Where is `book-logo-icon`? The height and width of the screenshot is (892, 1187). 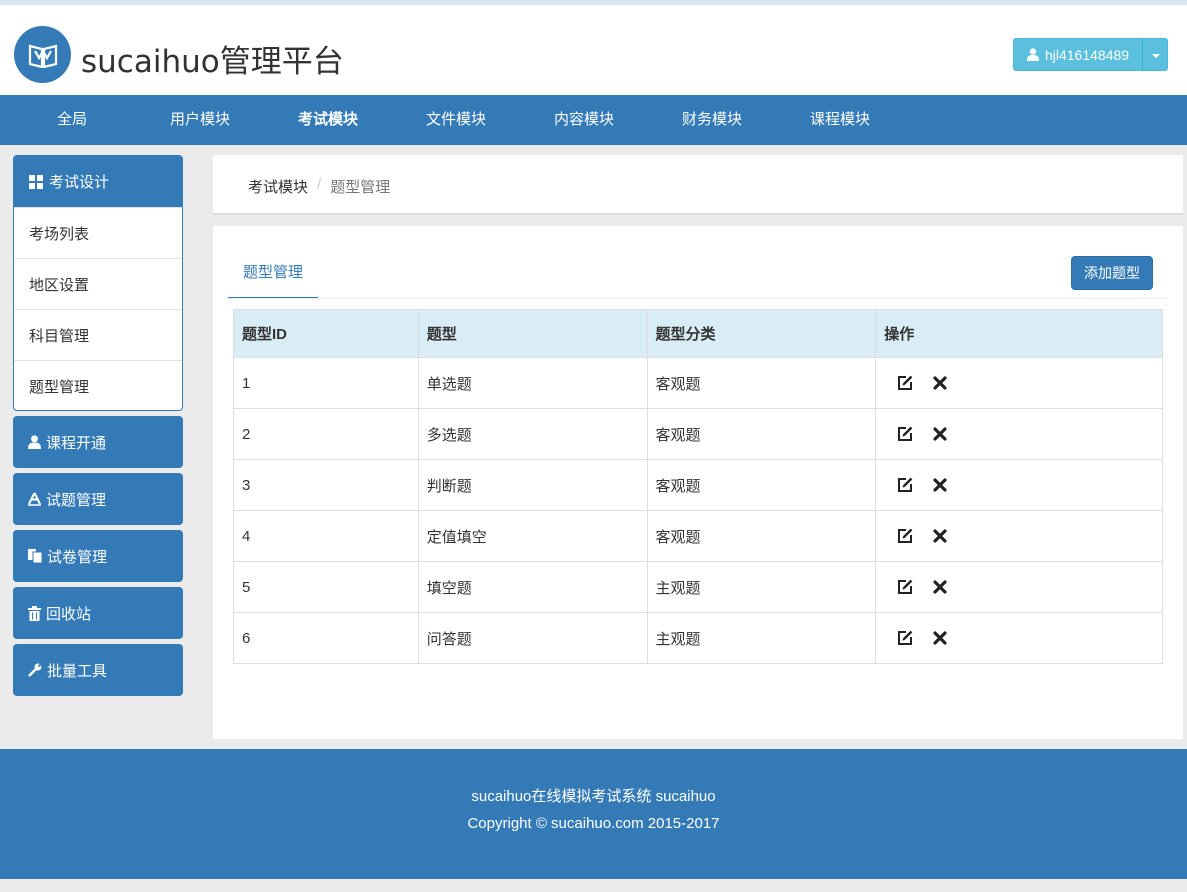 book-logo-icon is located at coordinates (43, 56).